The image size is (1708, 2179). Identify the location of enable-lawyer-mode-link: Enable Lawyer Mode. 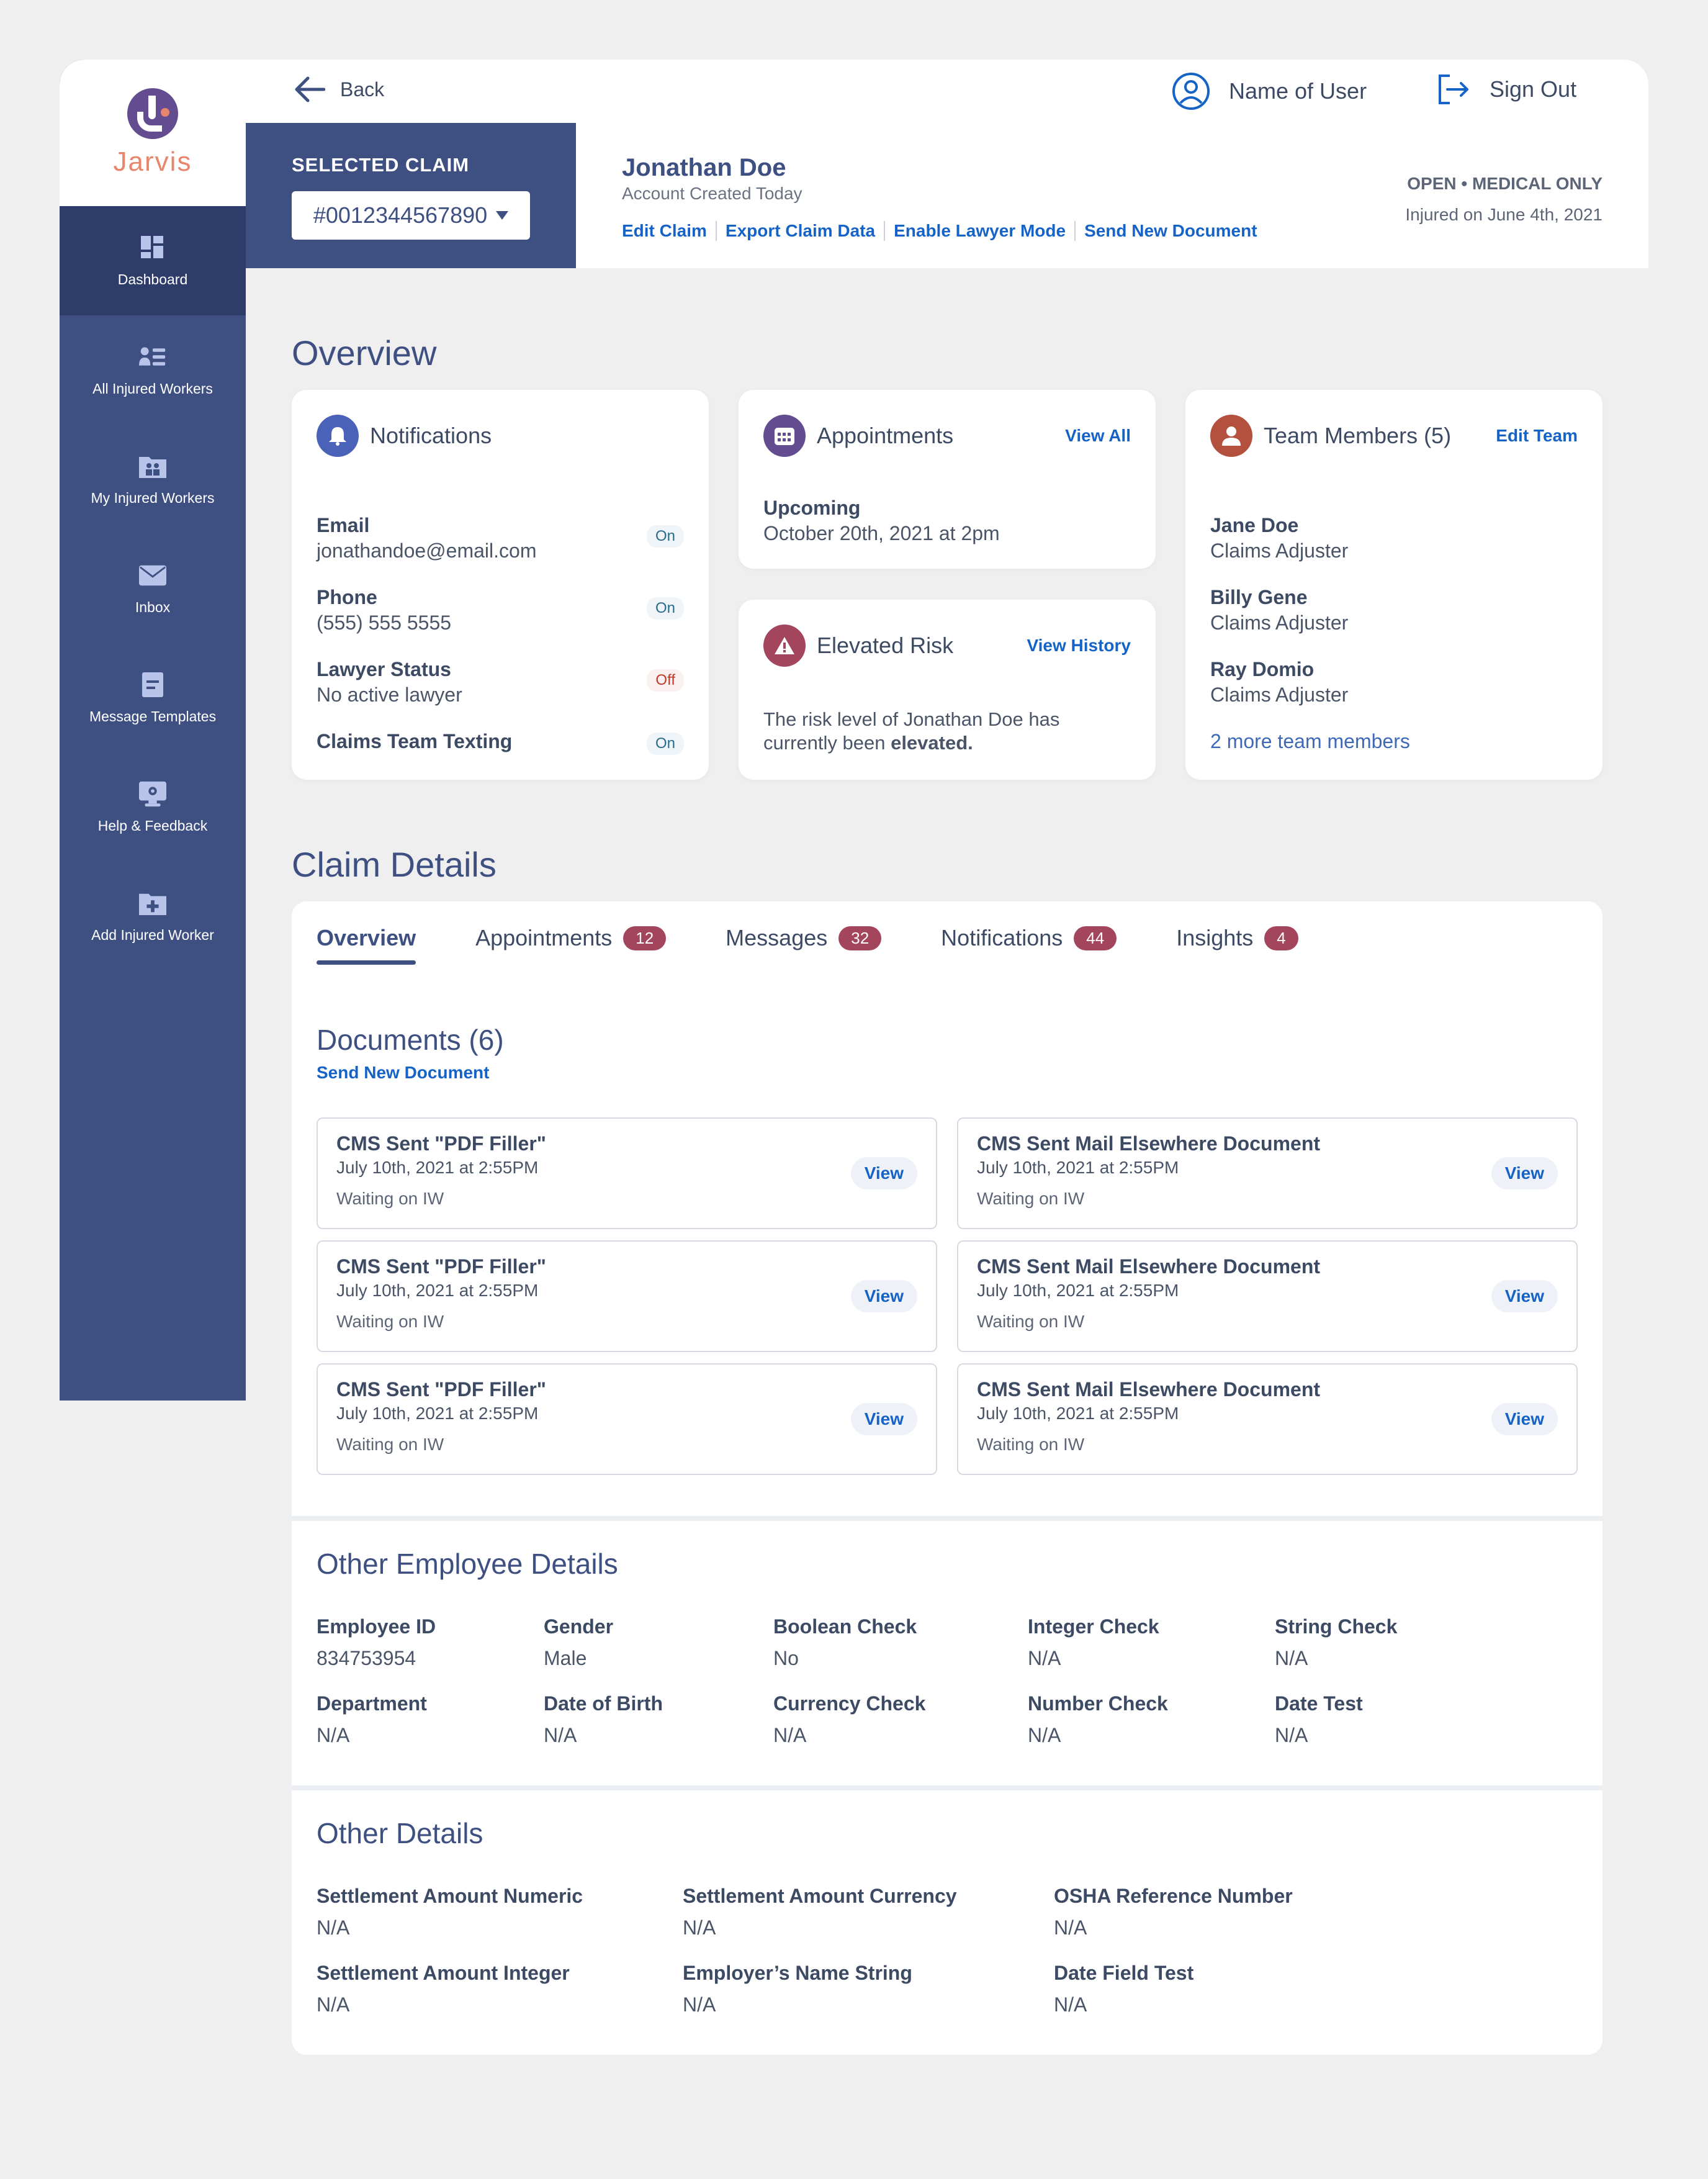
(979, 231).